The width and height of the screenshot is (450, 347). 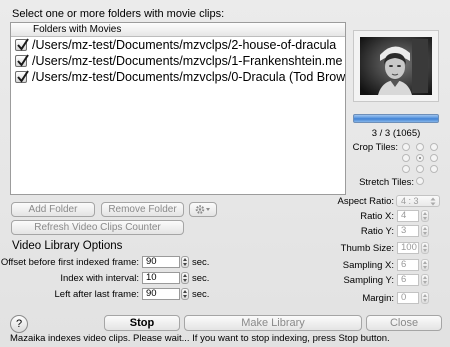 I want to click on ratio-x-label: Ratio X:, so click(x=377, y=216).